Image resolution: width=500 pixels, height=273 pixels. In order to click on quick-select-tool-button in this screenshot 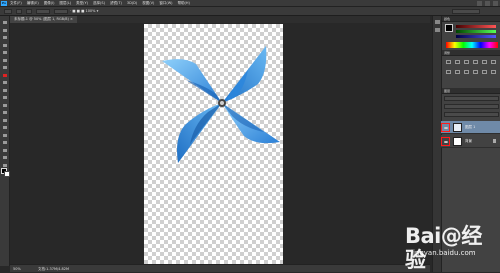, I will do `click(5, 45)`.